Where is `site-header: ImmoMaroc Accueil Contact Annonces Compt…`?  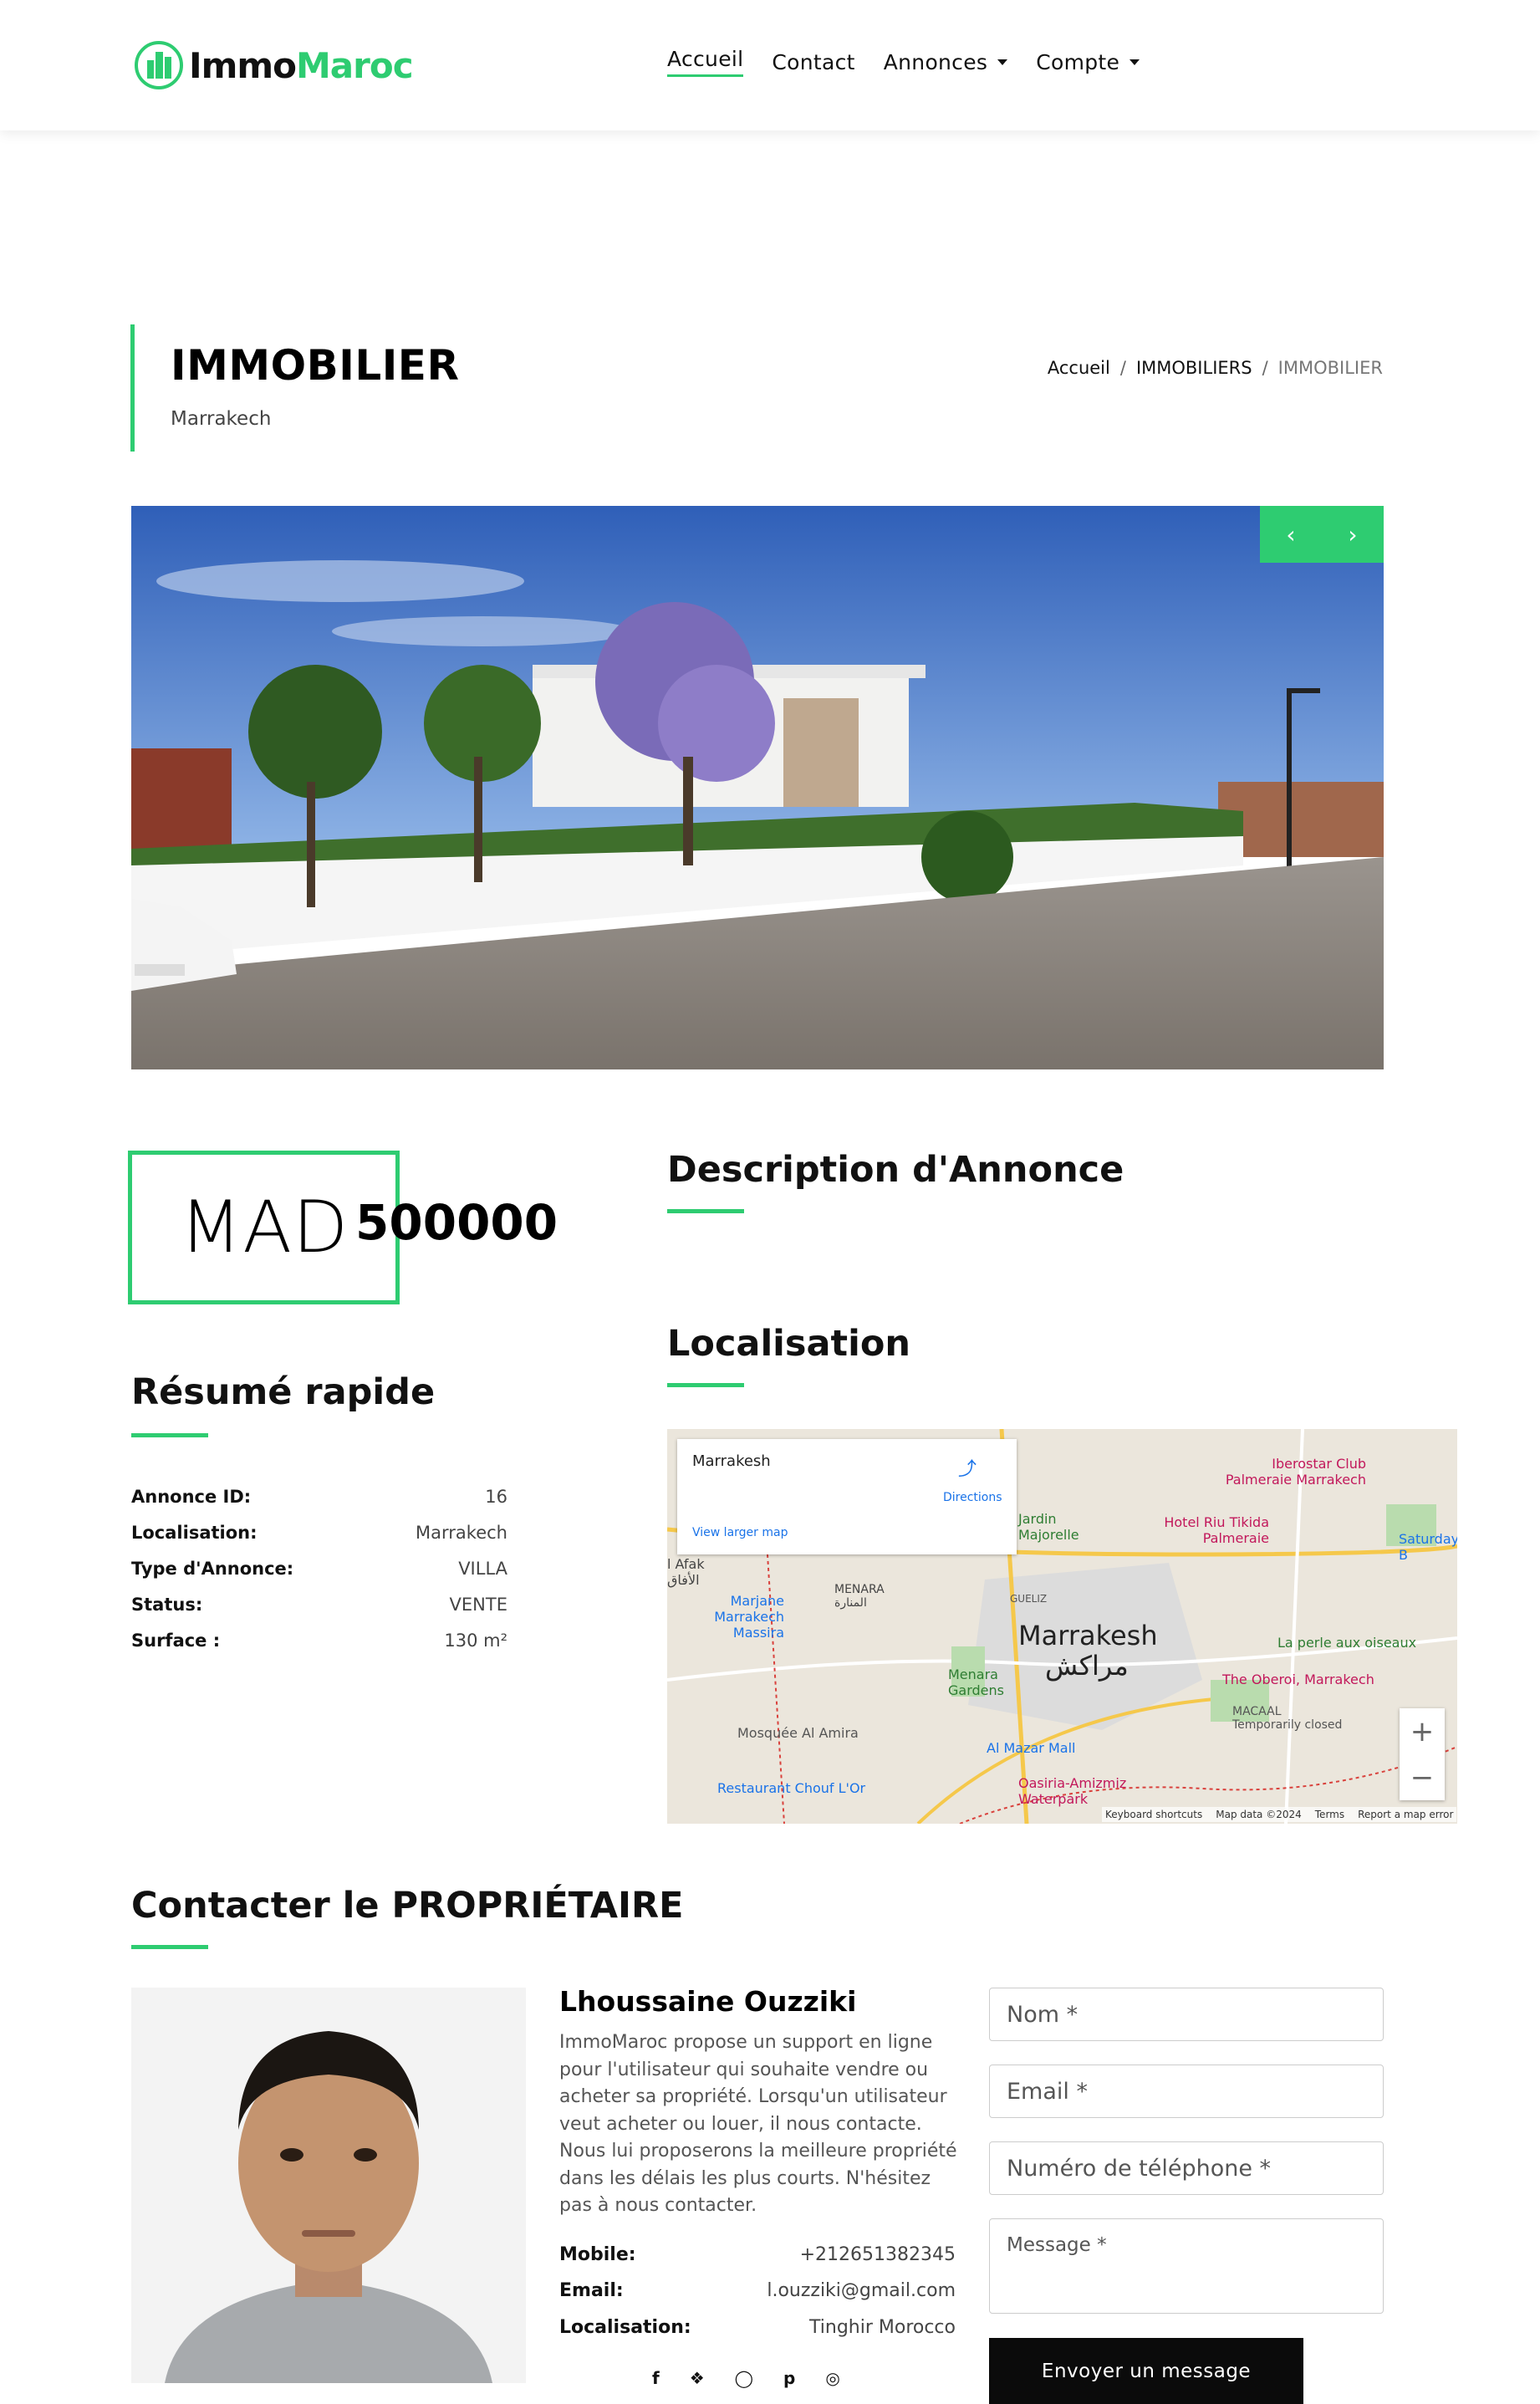
site-header: ImmoMaroc Accueil Contact Annonces Compt… is located at coordinates (770, 65).